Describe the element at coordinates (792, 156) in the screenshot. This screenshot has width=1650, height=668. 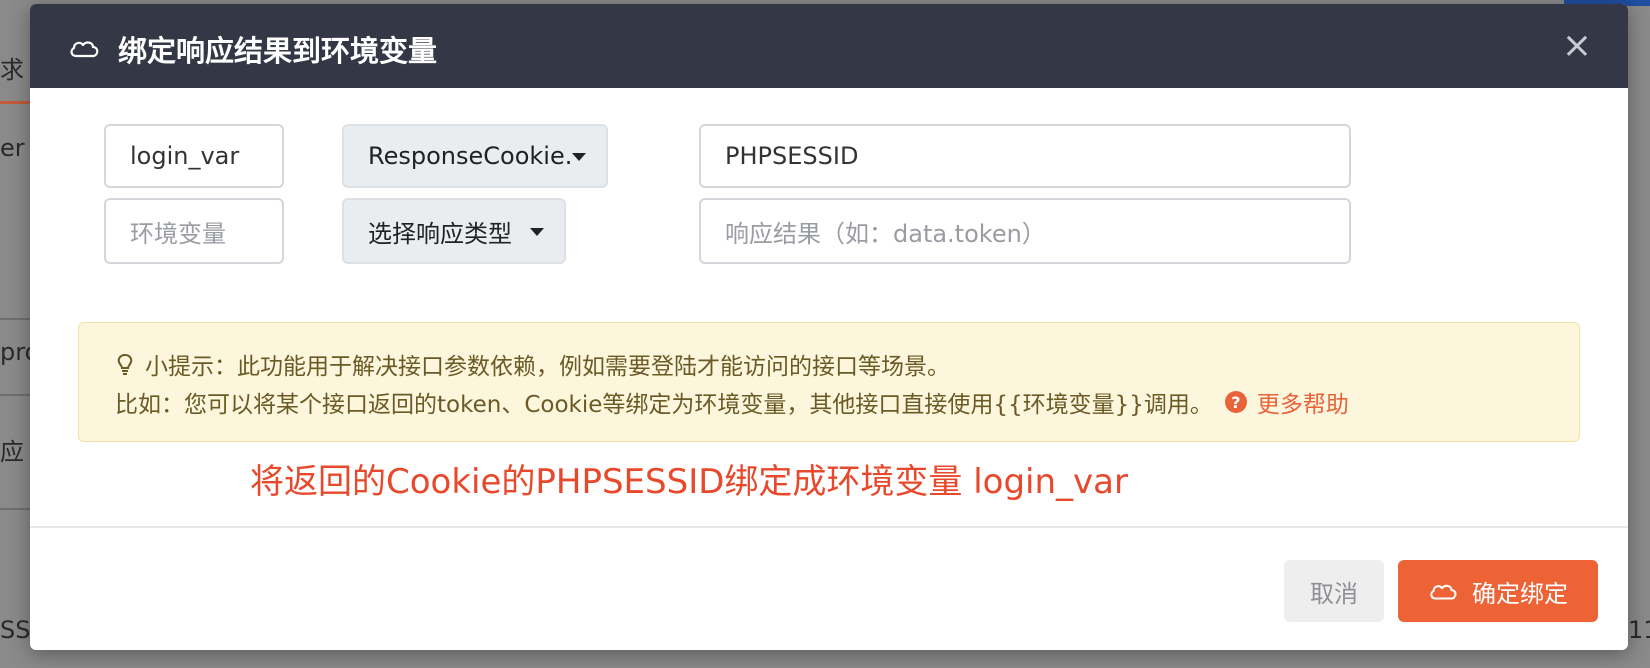
I see `response-result-value: PHPSESSID` at that location.